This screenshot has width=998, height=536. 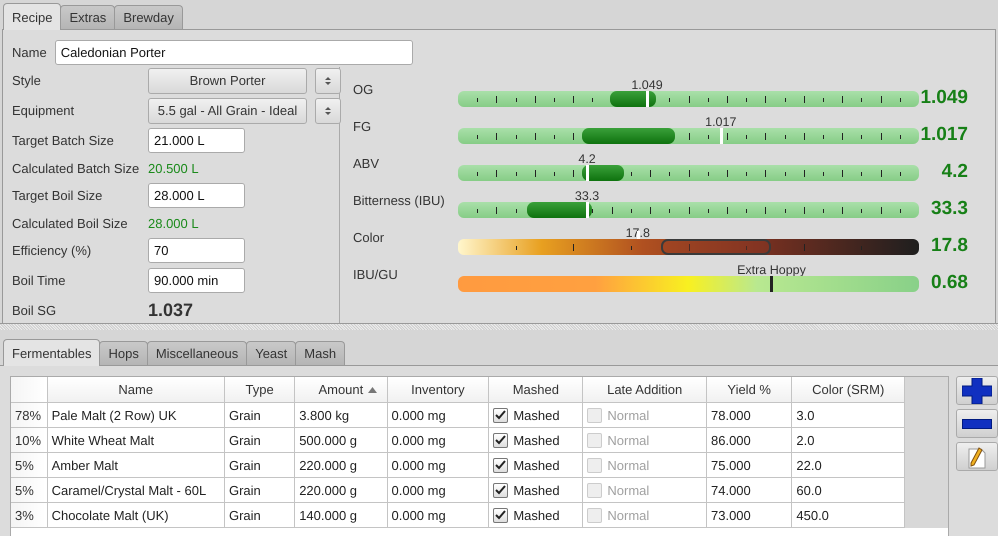 What do you see at coordinates (949, 209) in the screenshot?
I see `meter-value: 33.3` at bounding box center [949, 209].